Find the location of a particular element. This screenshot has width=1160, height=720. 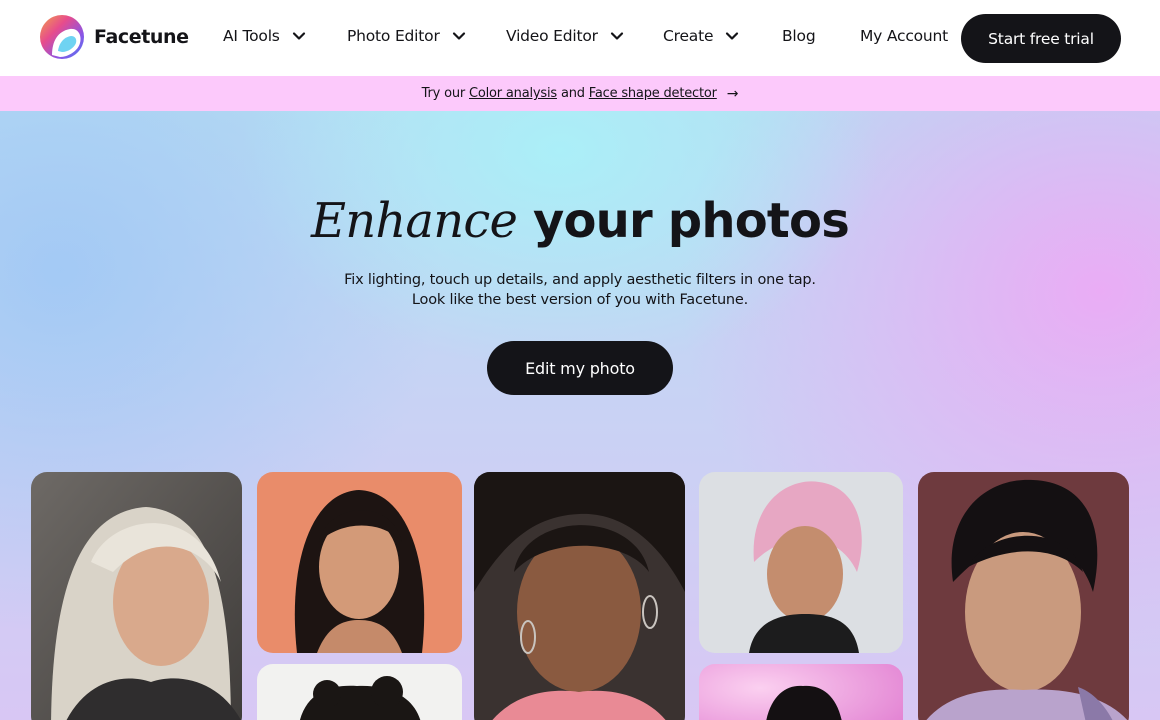

nav-link-blog: Blog is located at coordinates (799, 36).